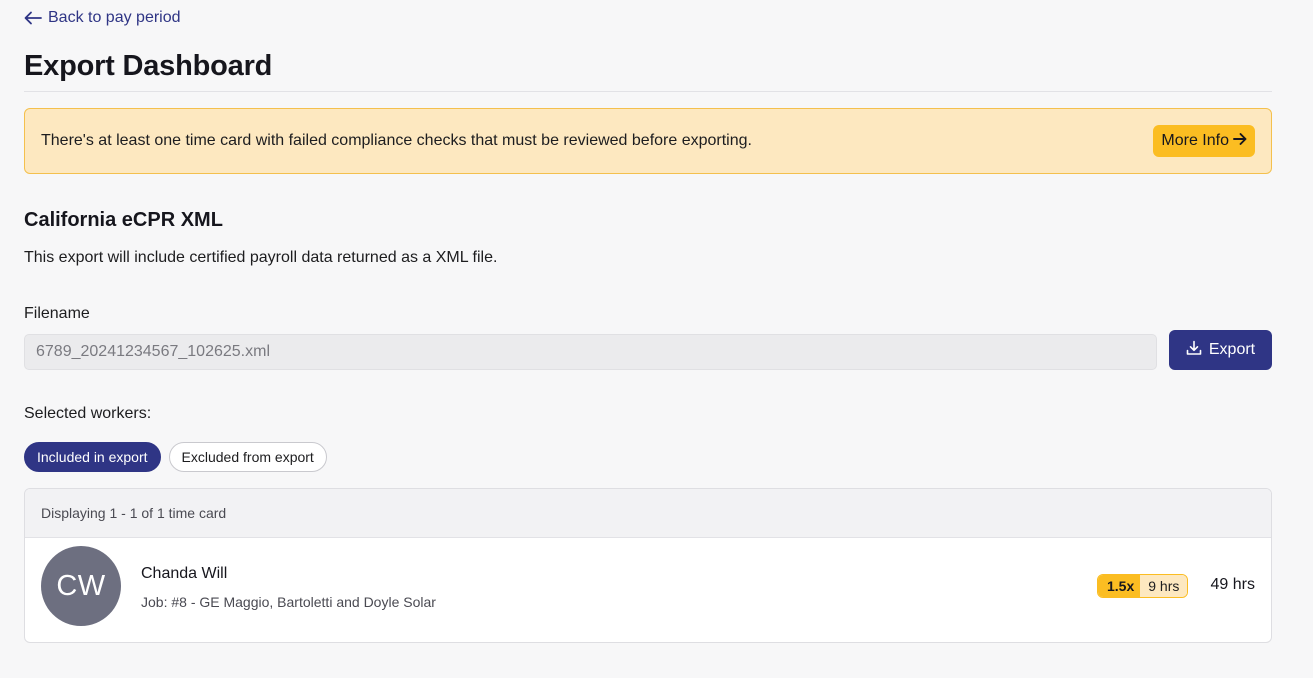  I want to click on back-link-label: Back to pay period, so click(114, 17).